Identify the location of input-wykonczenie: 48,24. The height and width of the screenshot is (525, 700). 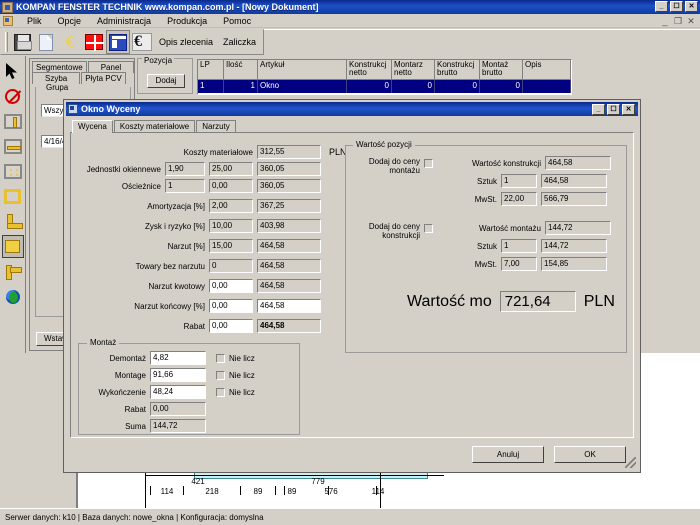
(178, 392).